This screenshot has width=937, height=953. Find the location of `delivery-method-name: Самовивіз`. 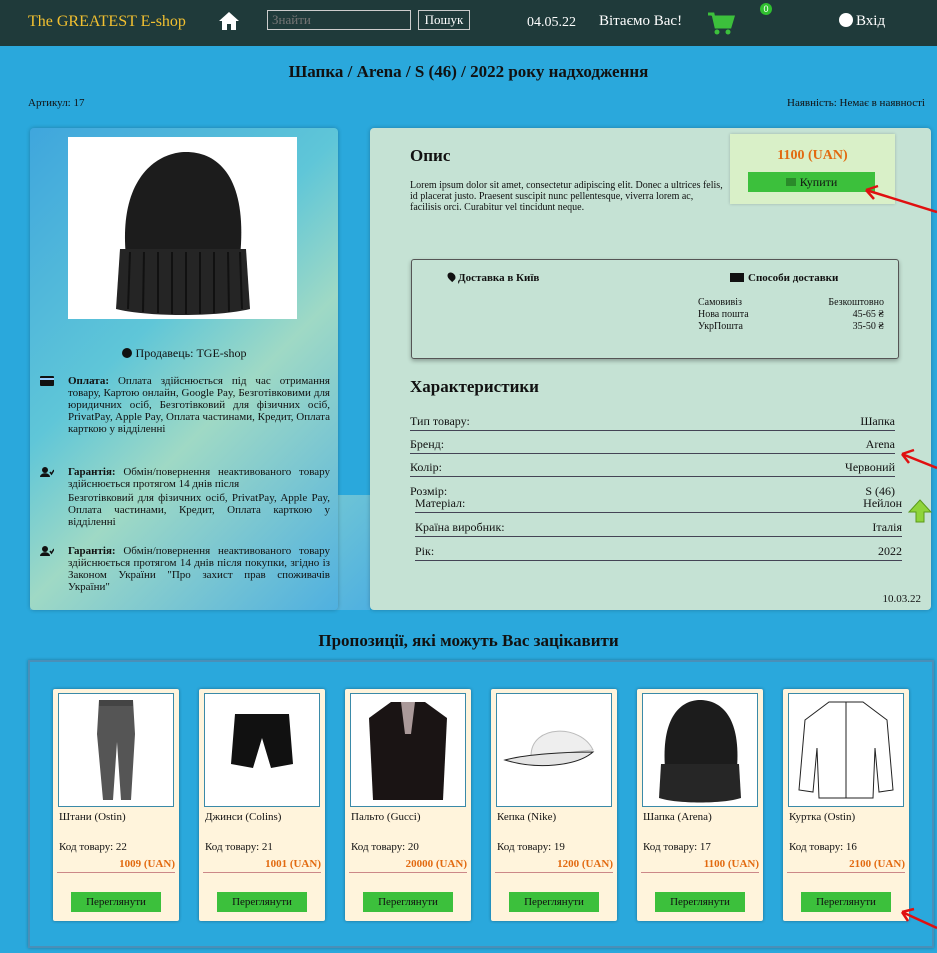

delivery-method-name: Самовивіз is located at coordinates (720, 302).